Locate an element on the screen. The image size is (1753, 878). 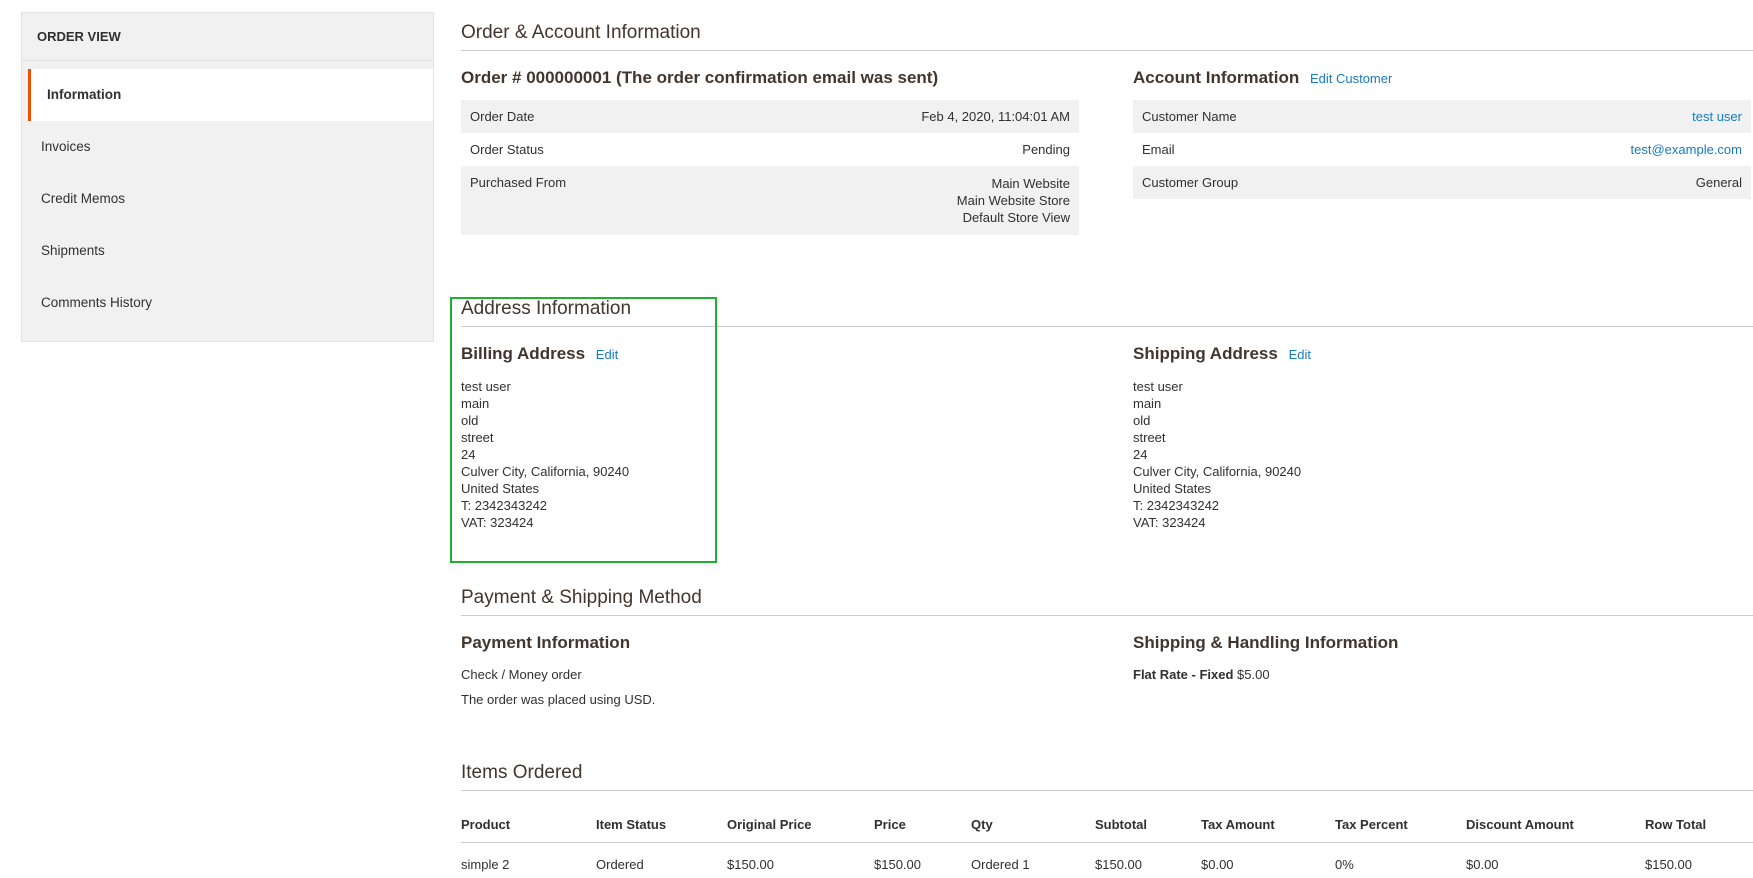
edit-shipping-address-link: Edit is located at coordinates (1300, 354).